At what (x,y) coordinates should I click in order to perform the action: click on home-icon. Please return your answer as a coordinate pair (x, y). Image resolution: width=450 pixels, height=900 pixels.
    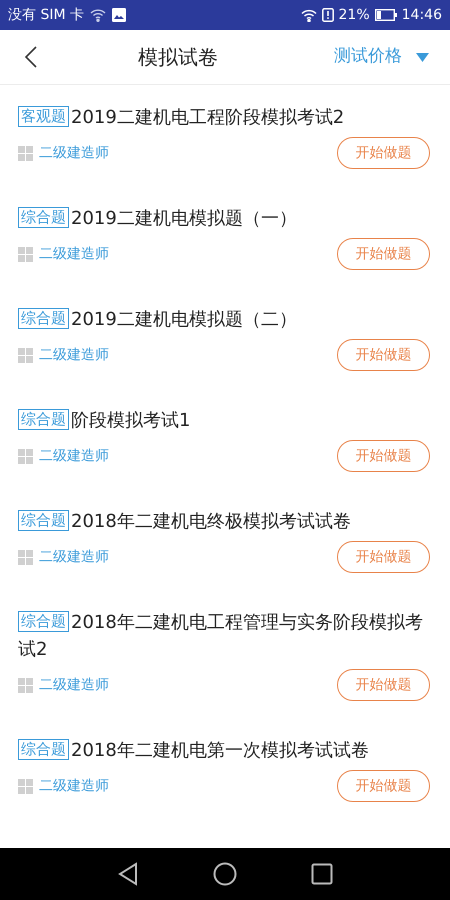
    Looking at the image, I should click on (225, 874).